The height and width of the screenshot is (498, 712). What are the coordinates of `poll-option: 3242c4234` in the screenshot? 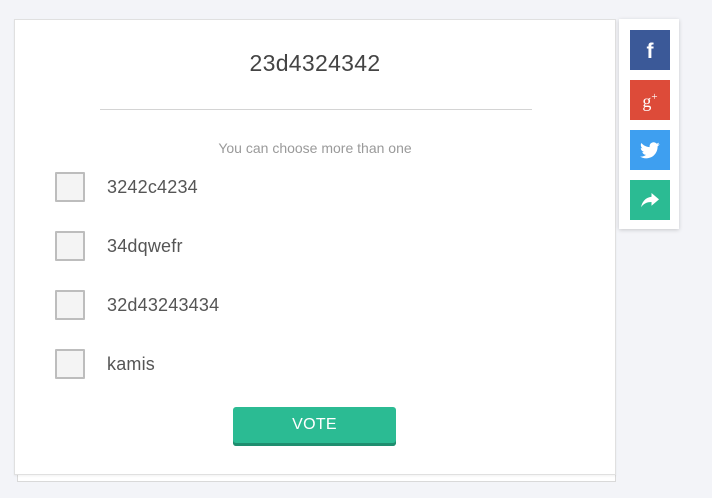 It's located at (126, 187).